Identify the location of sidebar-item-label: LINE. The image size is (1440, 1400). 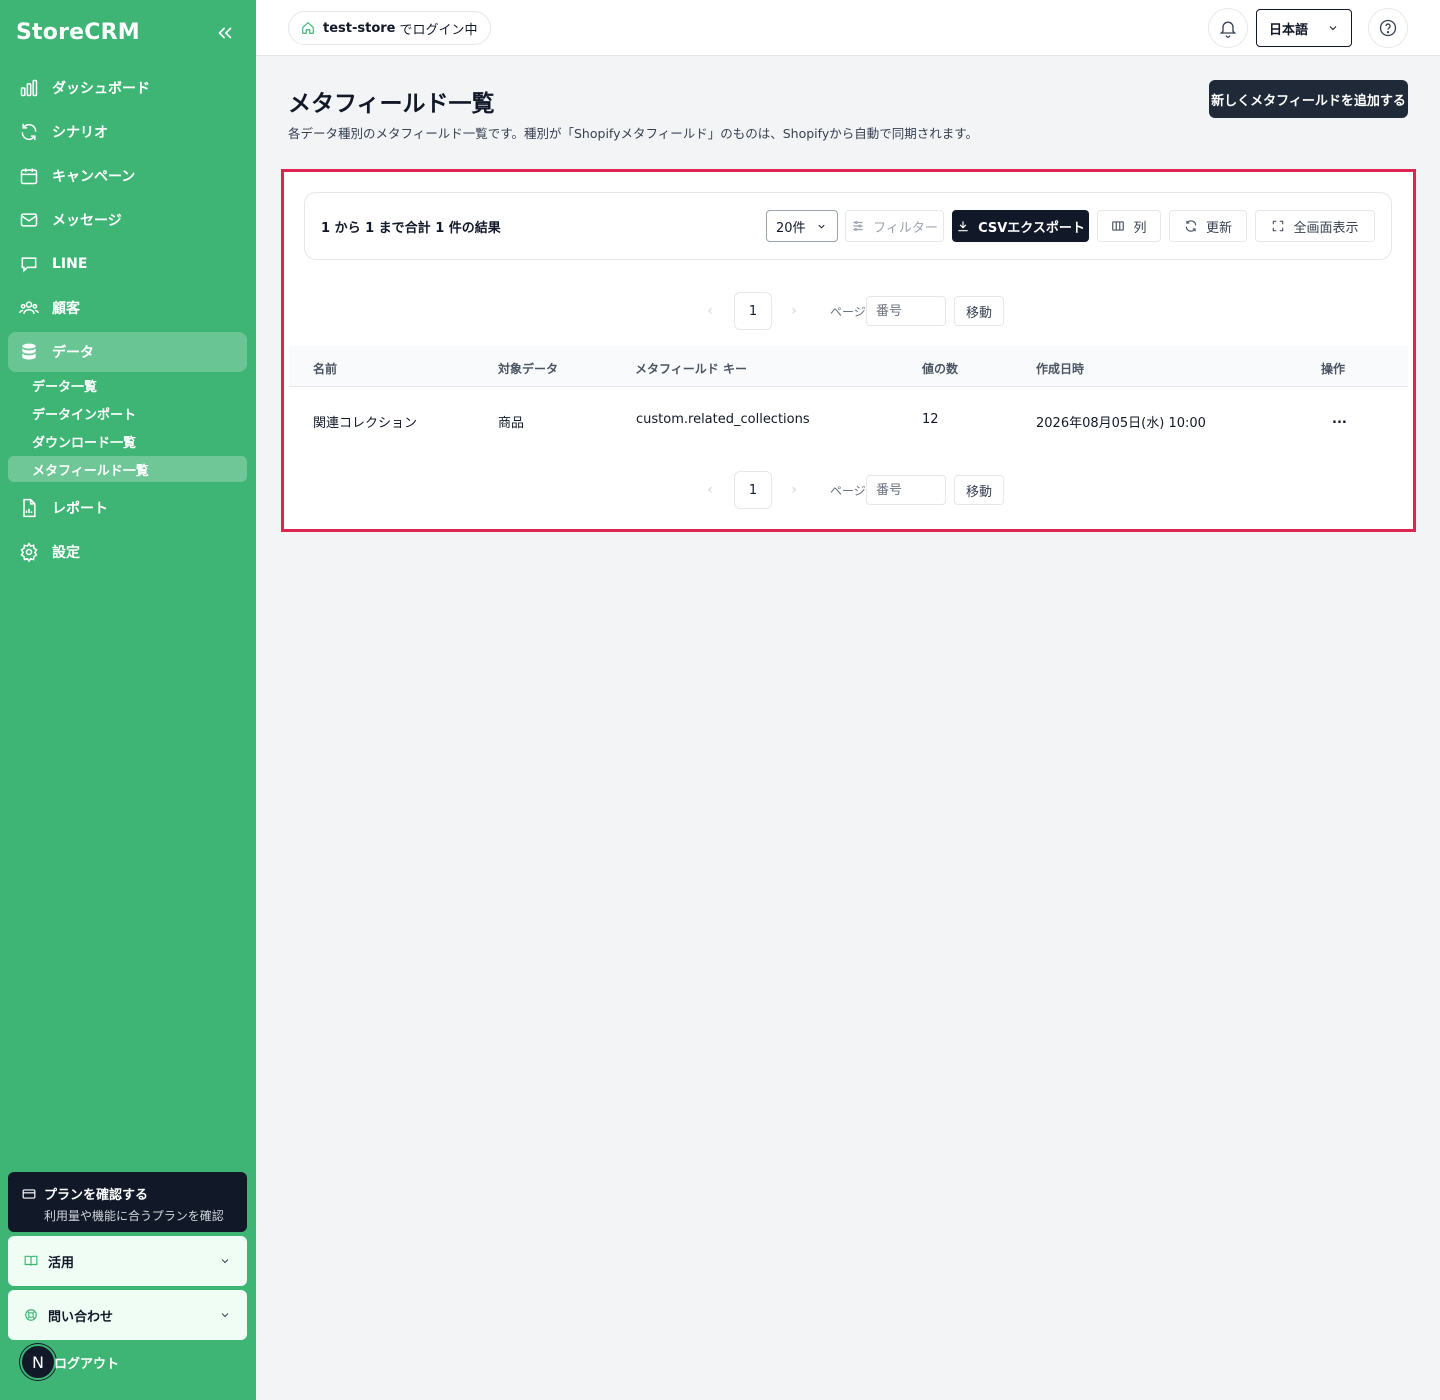
(70, 264).